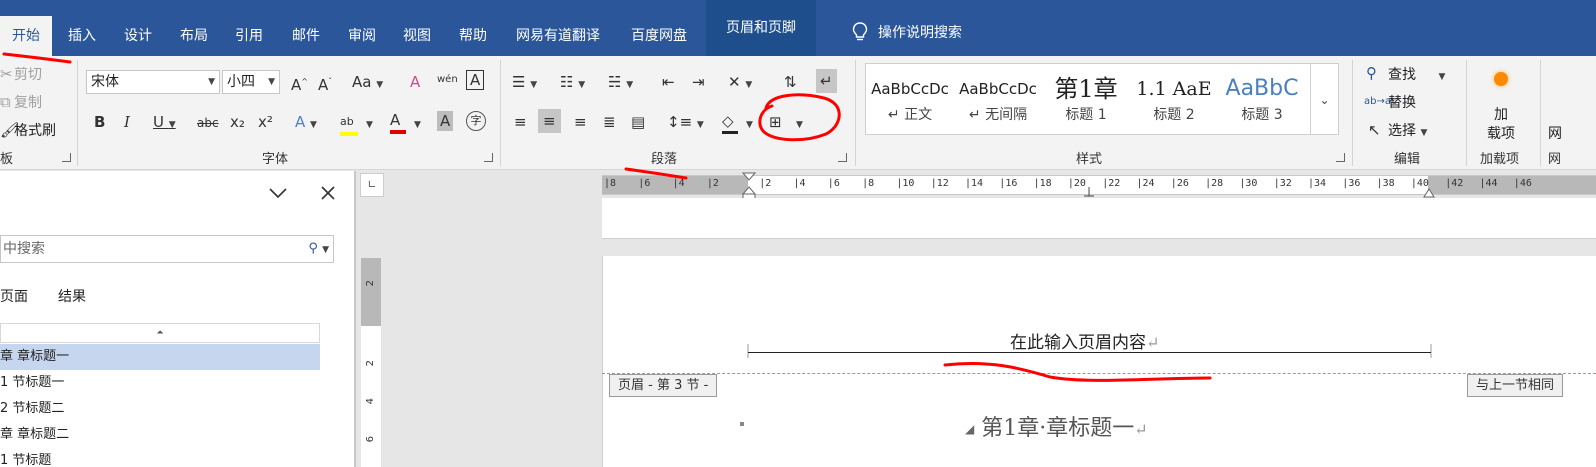 The width and height of the screenshot is (1596, 467). Describe the element at coordinates (299, 83) in the screenshot. I see `grow-font-icon: A^` at that location.